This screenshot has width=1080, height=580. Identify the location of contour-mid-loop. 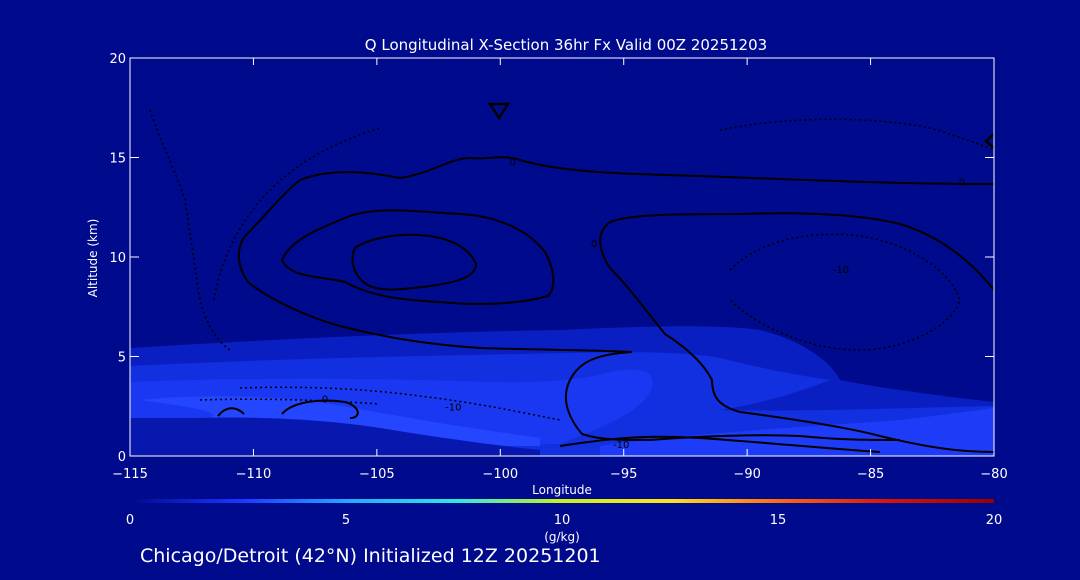
(417, 257).